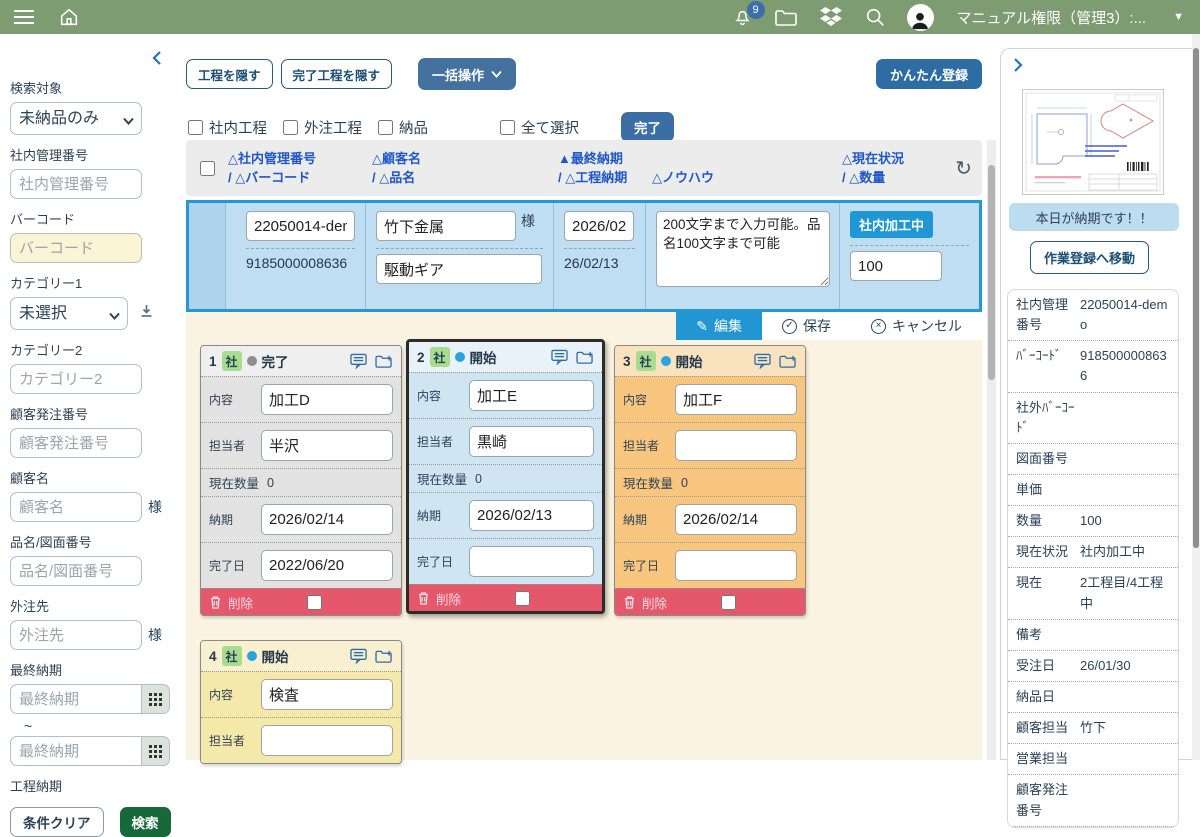 This screenshot has width=1200, height=837. What do you see at coordinates (300, 226) in the screenshot?
I see `internal-no-value-input` at bounding box center [300, 226].